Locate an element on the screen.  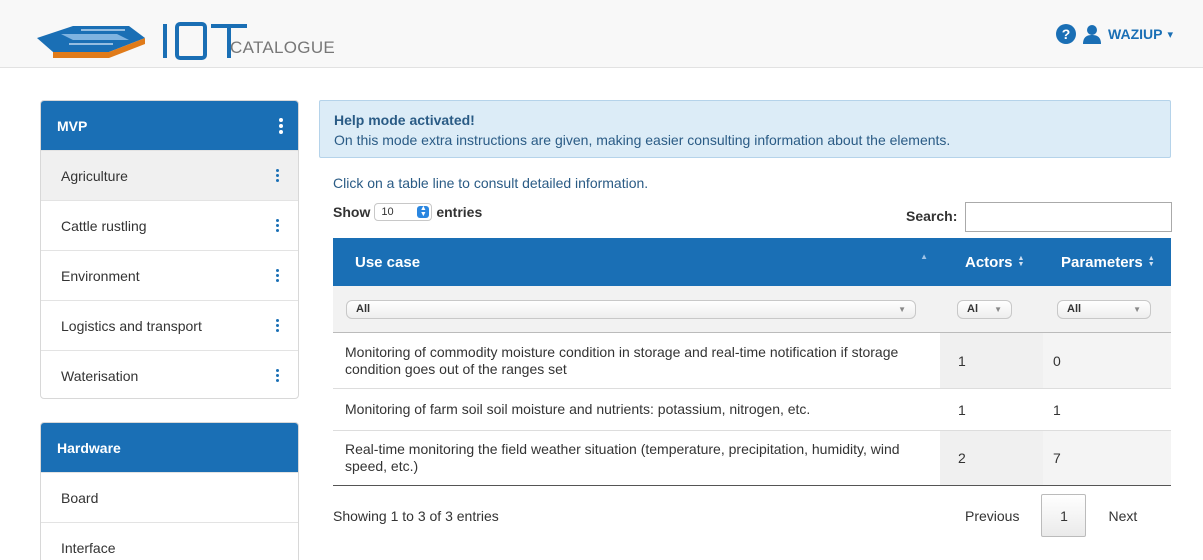
search-input is located at coordinates (1068, 217).